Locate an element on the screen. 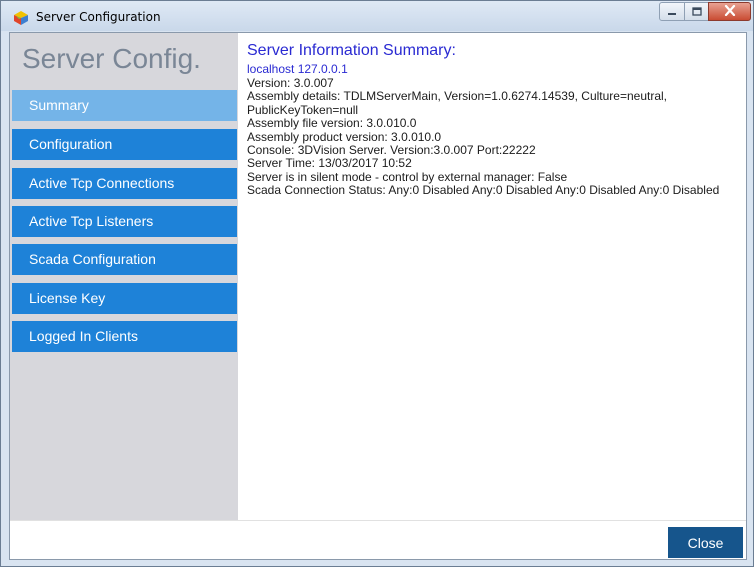 This screenshot has height=567, width=754. window-title: Server Configuration is located at coordinates (98, 17).